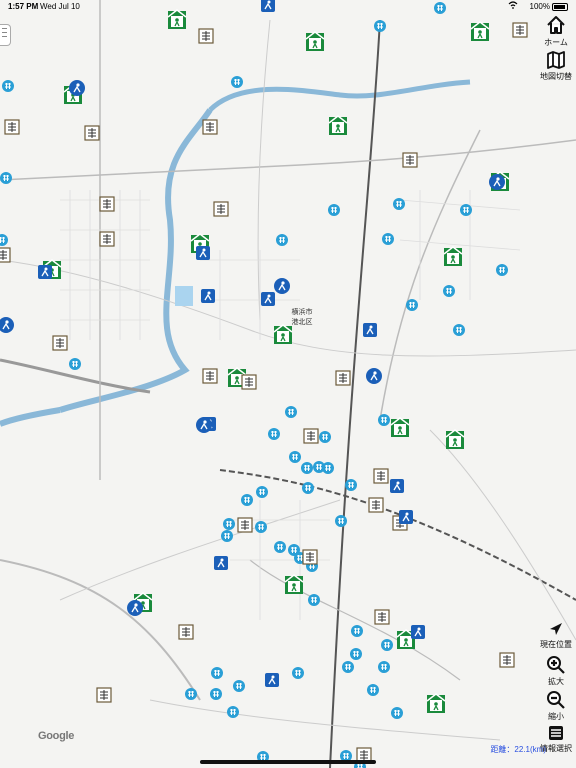 The height and width of the screenshot is (768, 576). I want to click on current-location-button: 現在位置, so click(556, 635).